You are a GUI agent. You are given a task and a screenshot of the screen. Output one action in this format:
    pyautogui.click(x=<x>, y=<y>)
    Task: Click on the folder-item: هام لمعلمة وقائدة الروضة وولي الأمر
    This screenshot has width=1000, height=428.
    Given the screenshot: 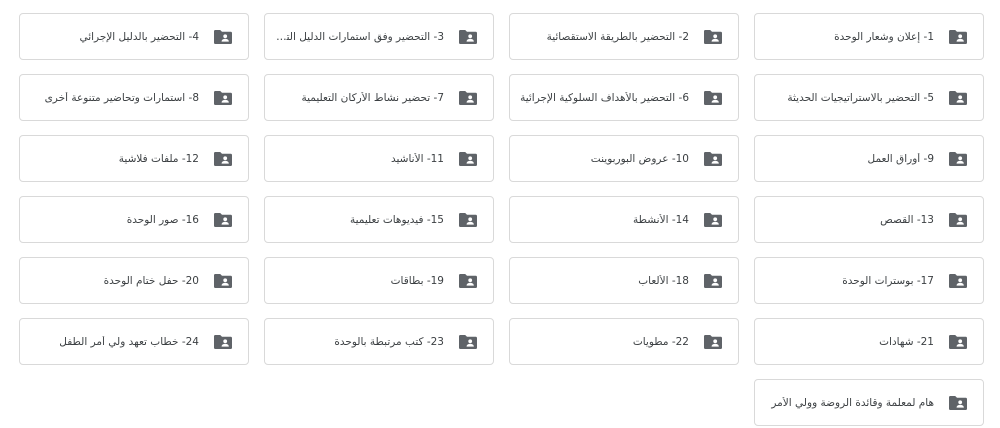 What is the action you would take?
    pyautogui.click(x=869, y=402)
    